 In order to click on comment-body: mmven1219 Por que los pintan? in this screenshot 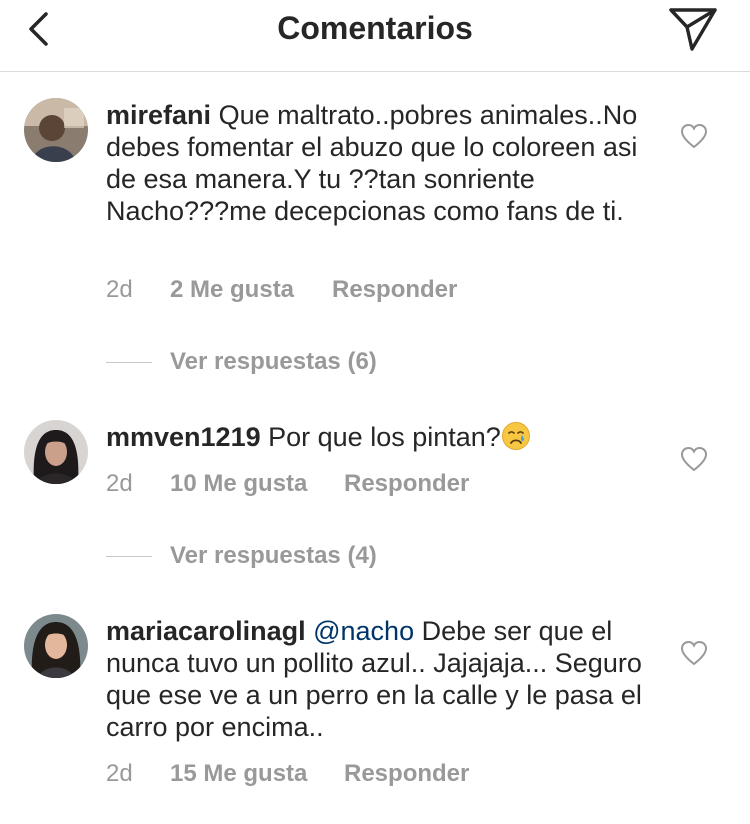, I will do `click(376, 437)`.